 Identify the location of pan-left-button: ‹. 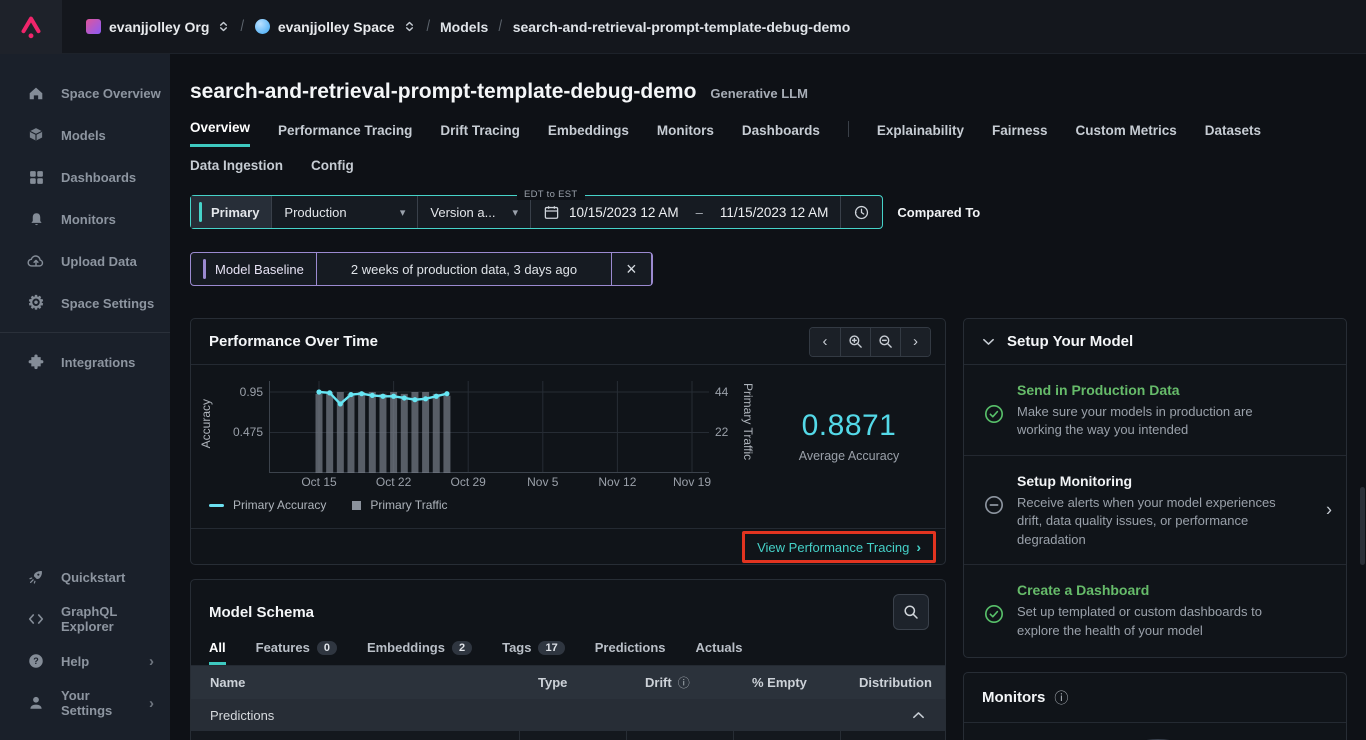
(825, 341).